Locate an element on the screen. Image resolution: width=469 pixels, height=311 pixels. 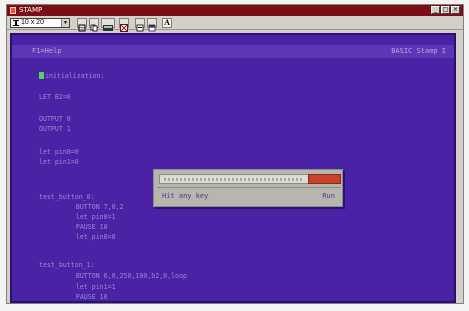
code-line: OUTPUT 0 is located at coordinates (55, 119).